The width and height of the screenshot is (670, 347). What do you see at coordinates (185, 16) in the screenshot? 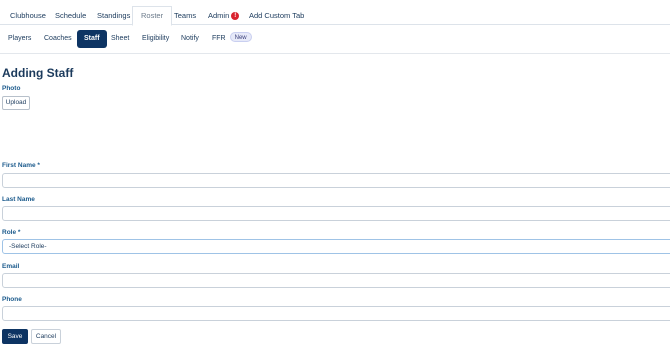
I see `tab-teams: Teams` at bounding box center [185, 16].